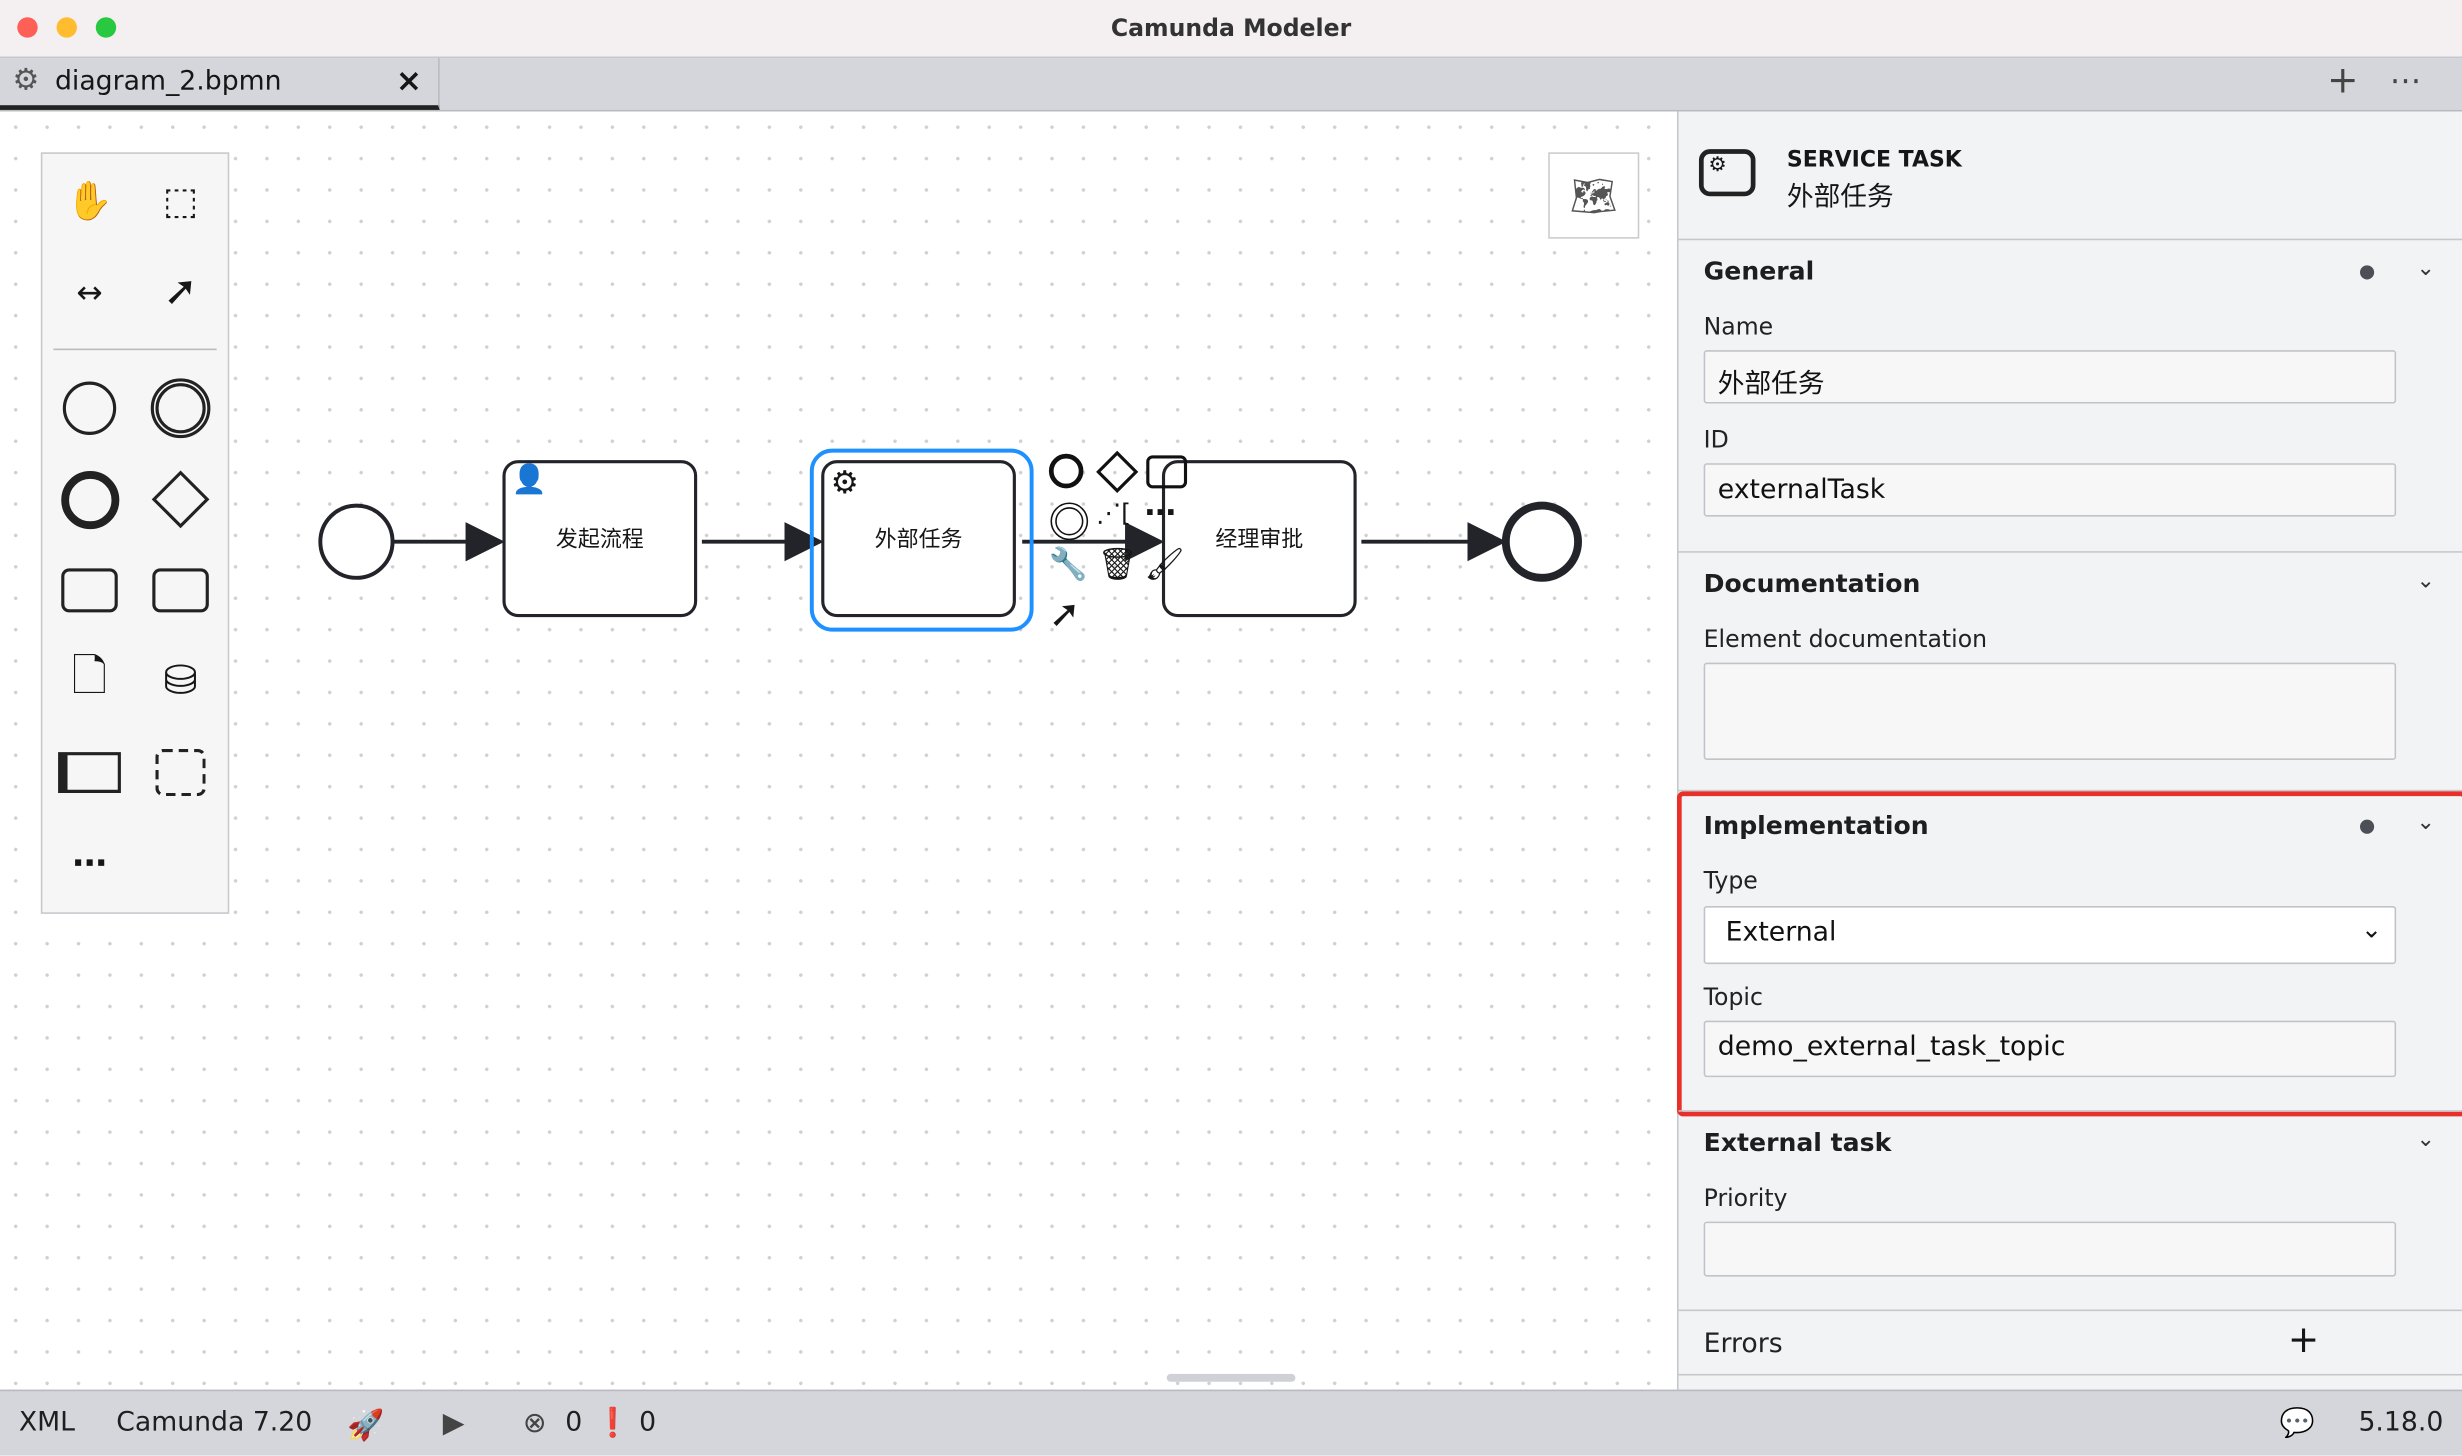 The height and width of the screenshot is (1456, 2462). I want to click on append-end-event-icon, so click(1066, 471).